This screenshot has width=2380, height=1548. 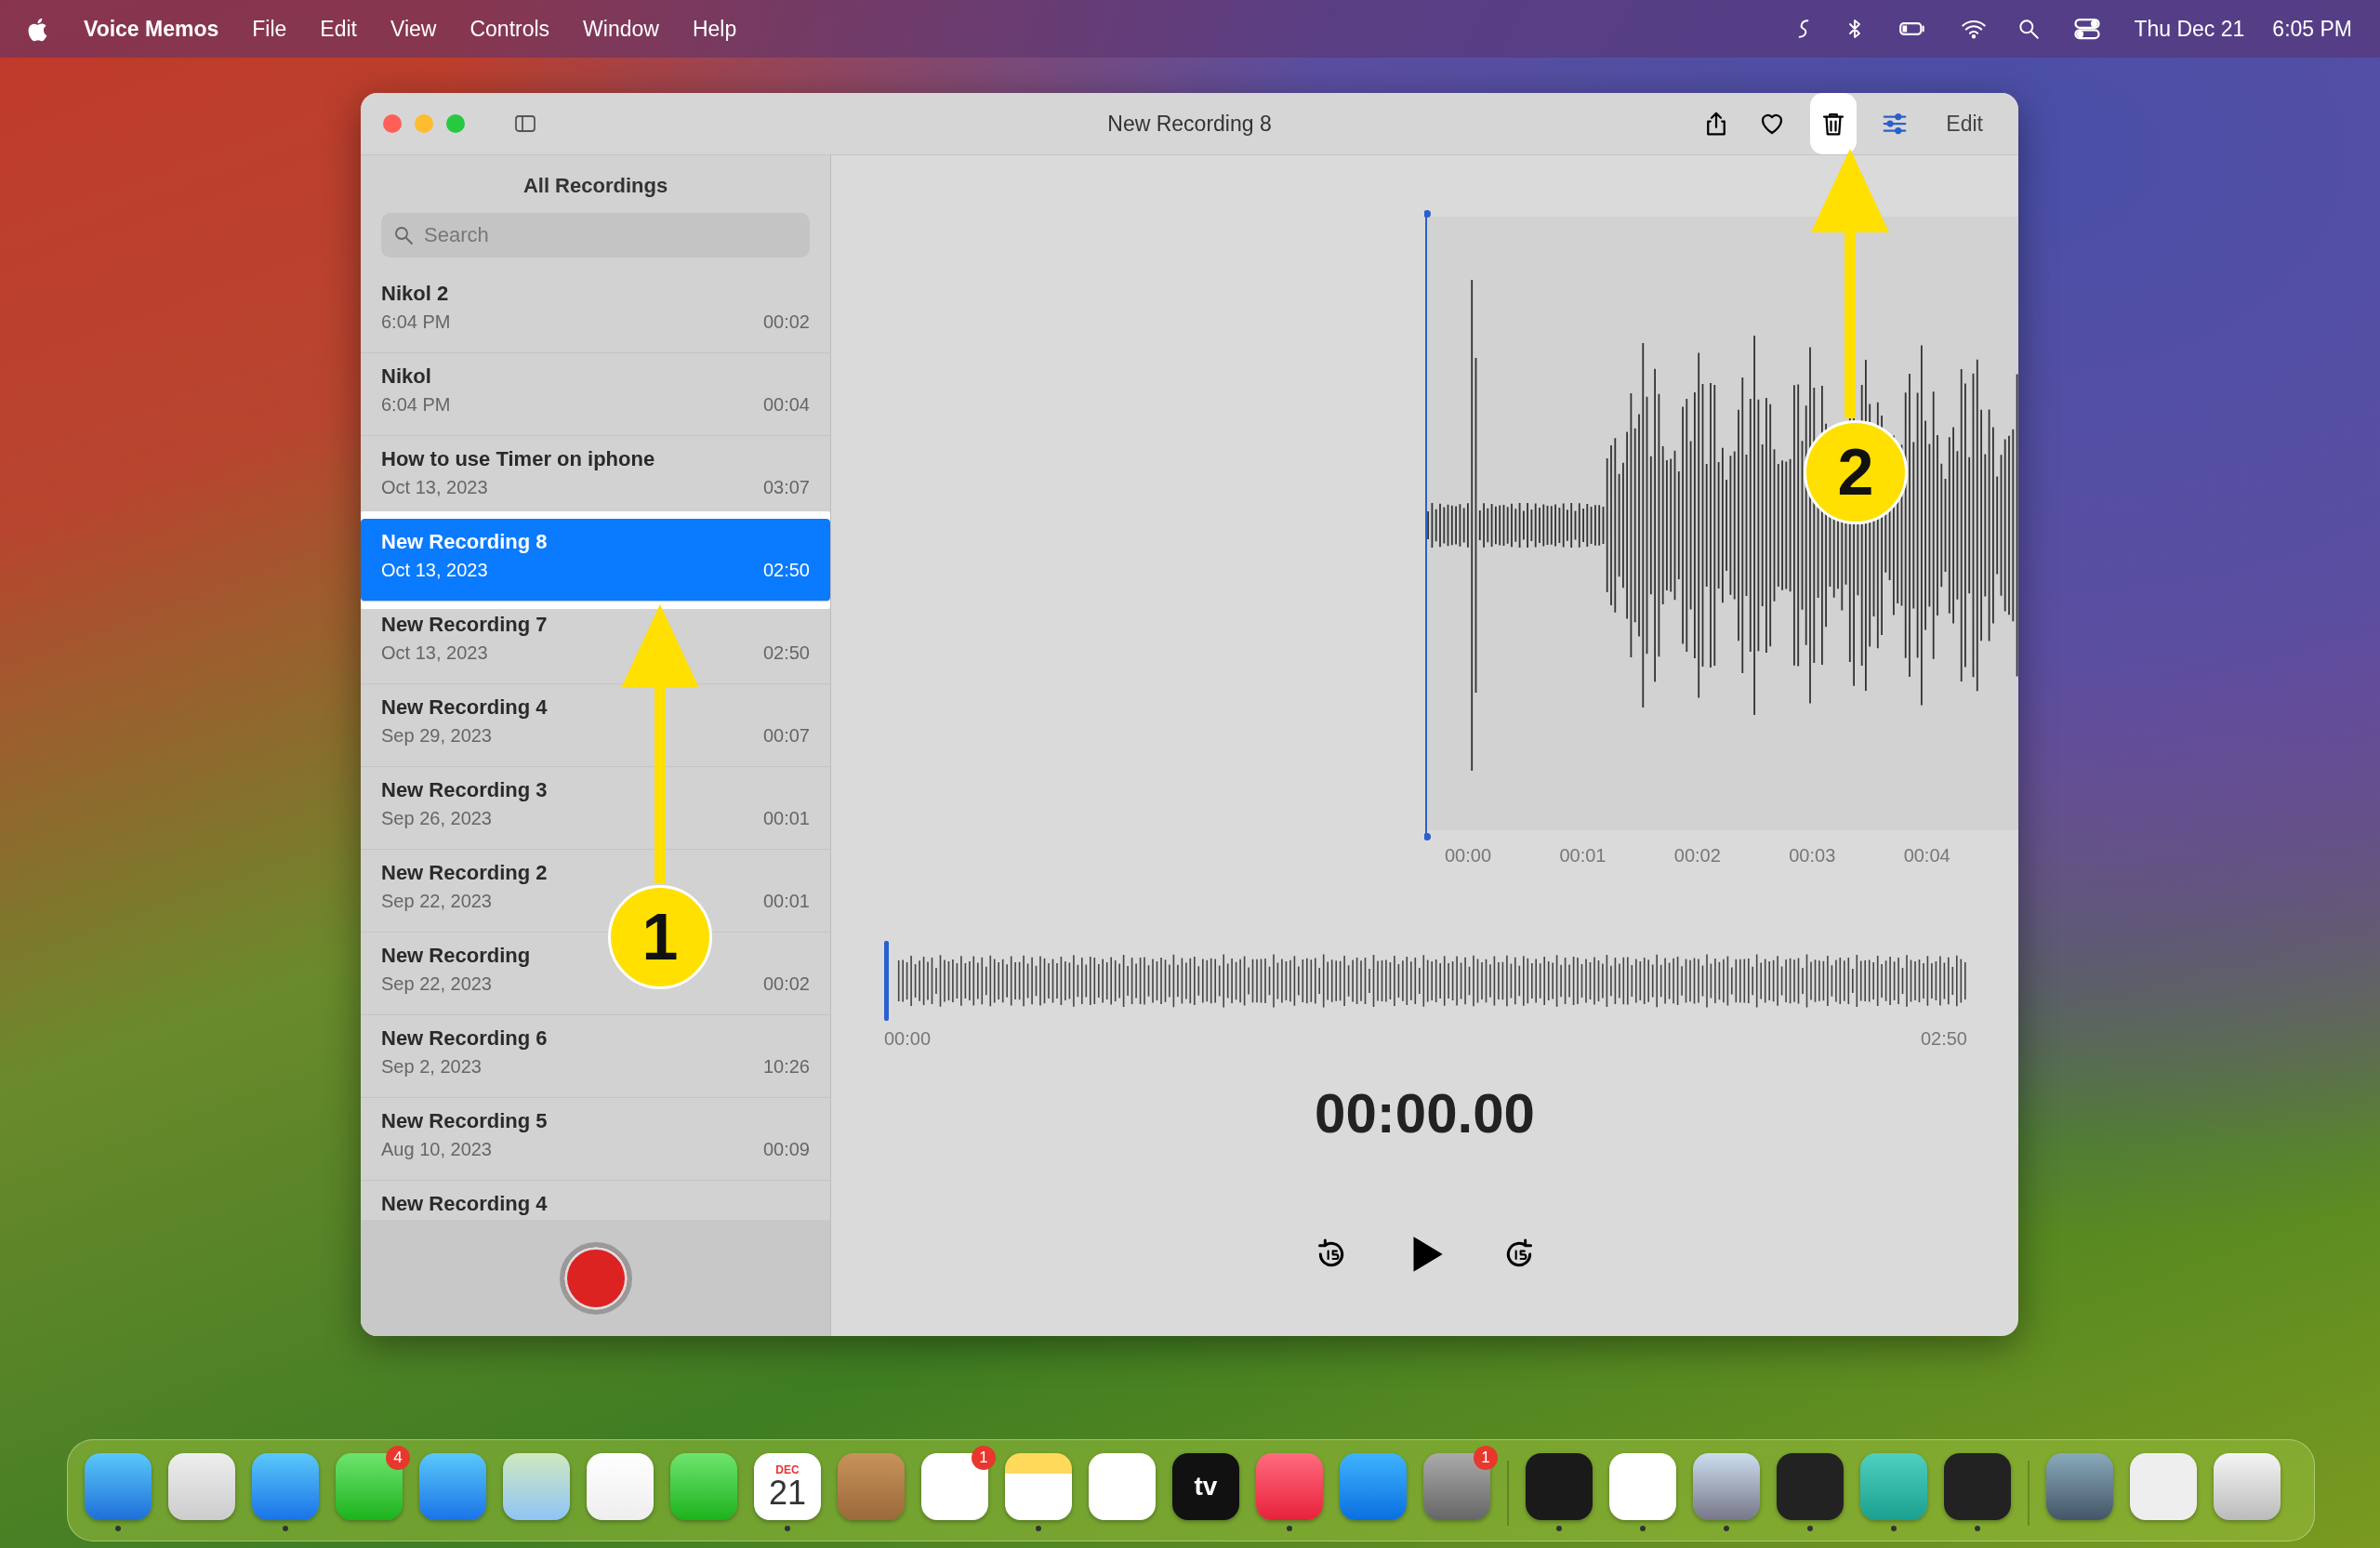 What do you see at coordinates (786, 487) in the screenshot?
I see `recording-duration: 03:07` at bounding box center [786, 487].